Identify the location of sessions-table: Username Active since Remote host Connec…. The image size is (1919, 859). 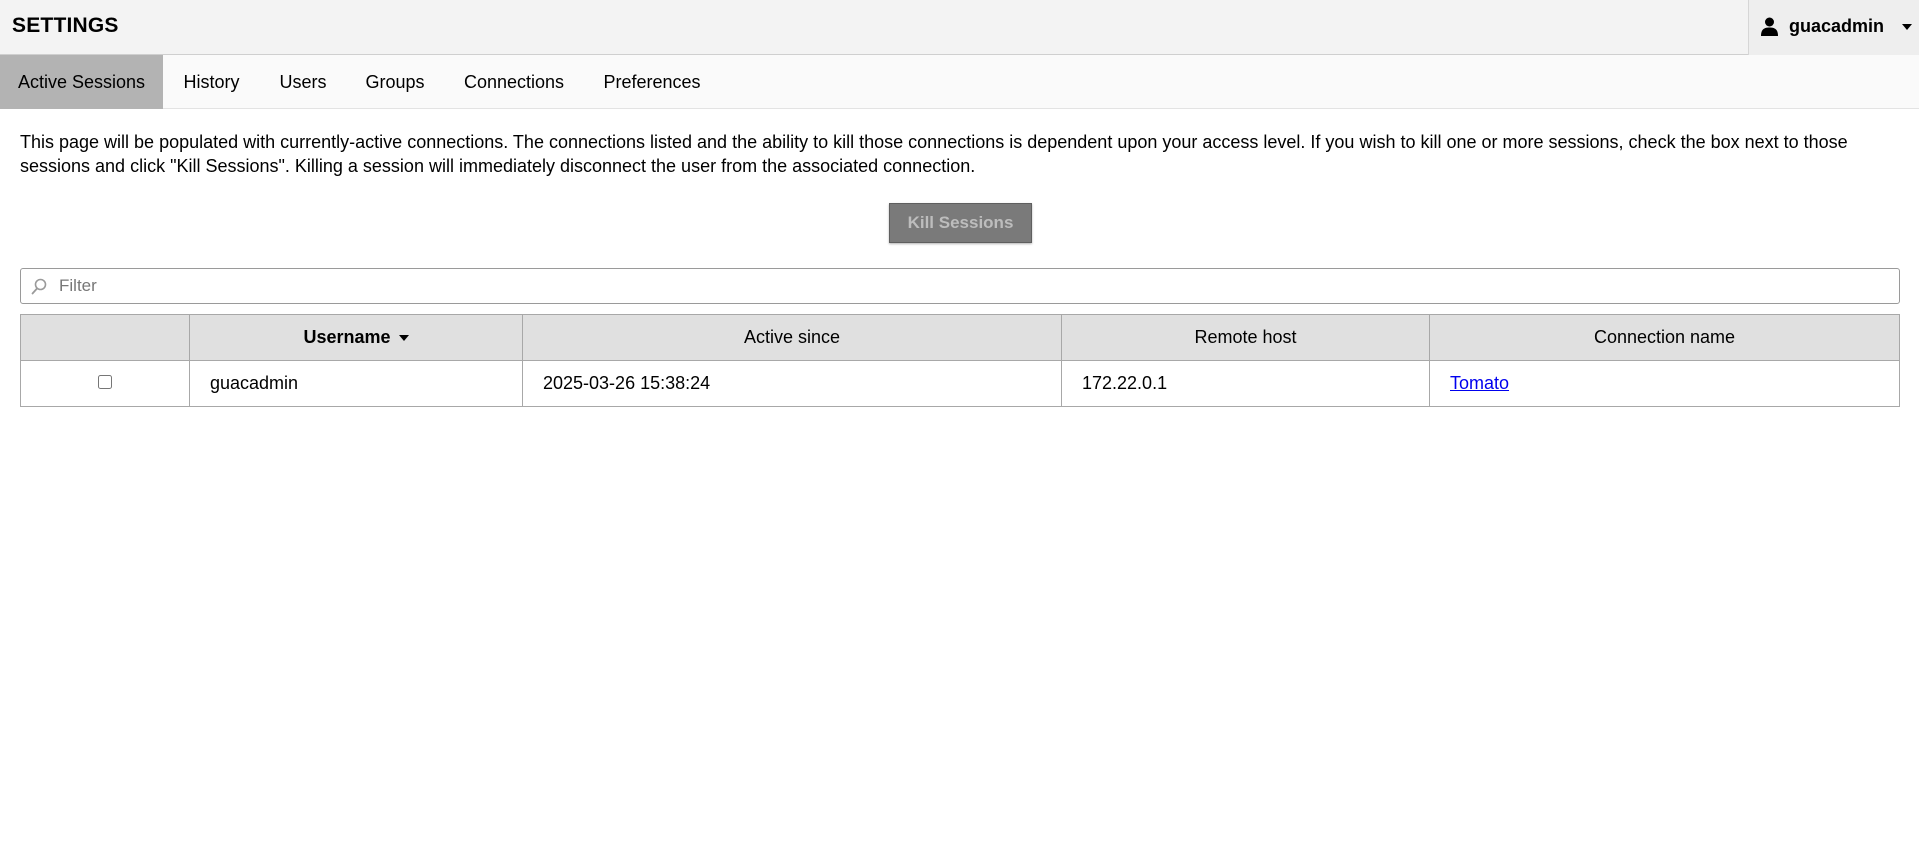
(960, 360).